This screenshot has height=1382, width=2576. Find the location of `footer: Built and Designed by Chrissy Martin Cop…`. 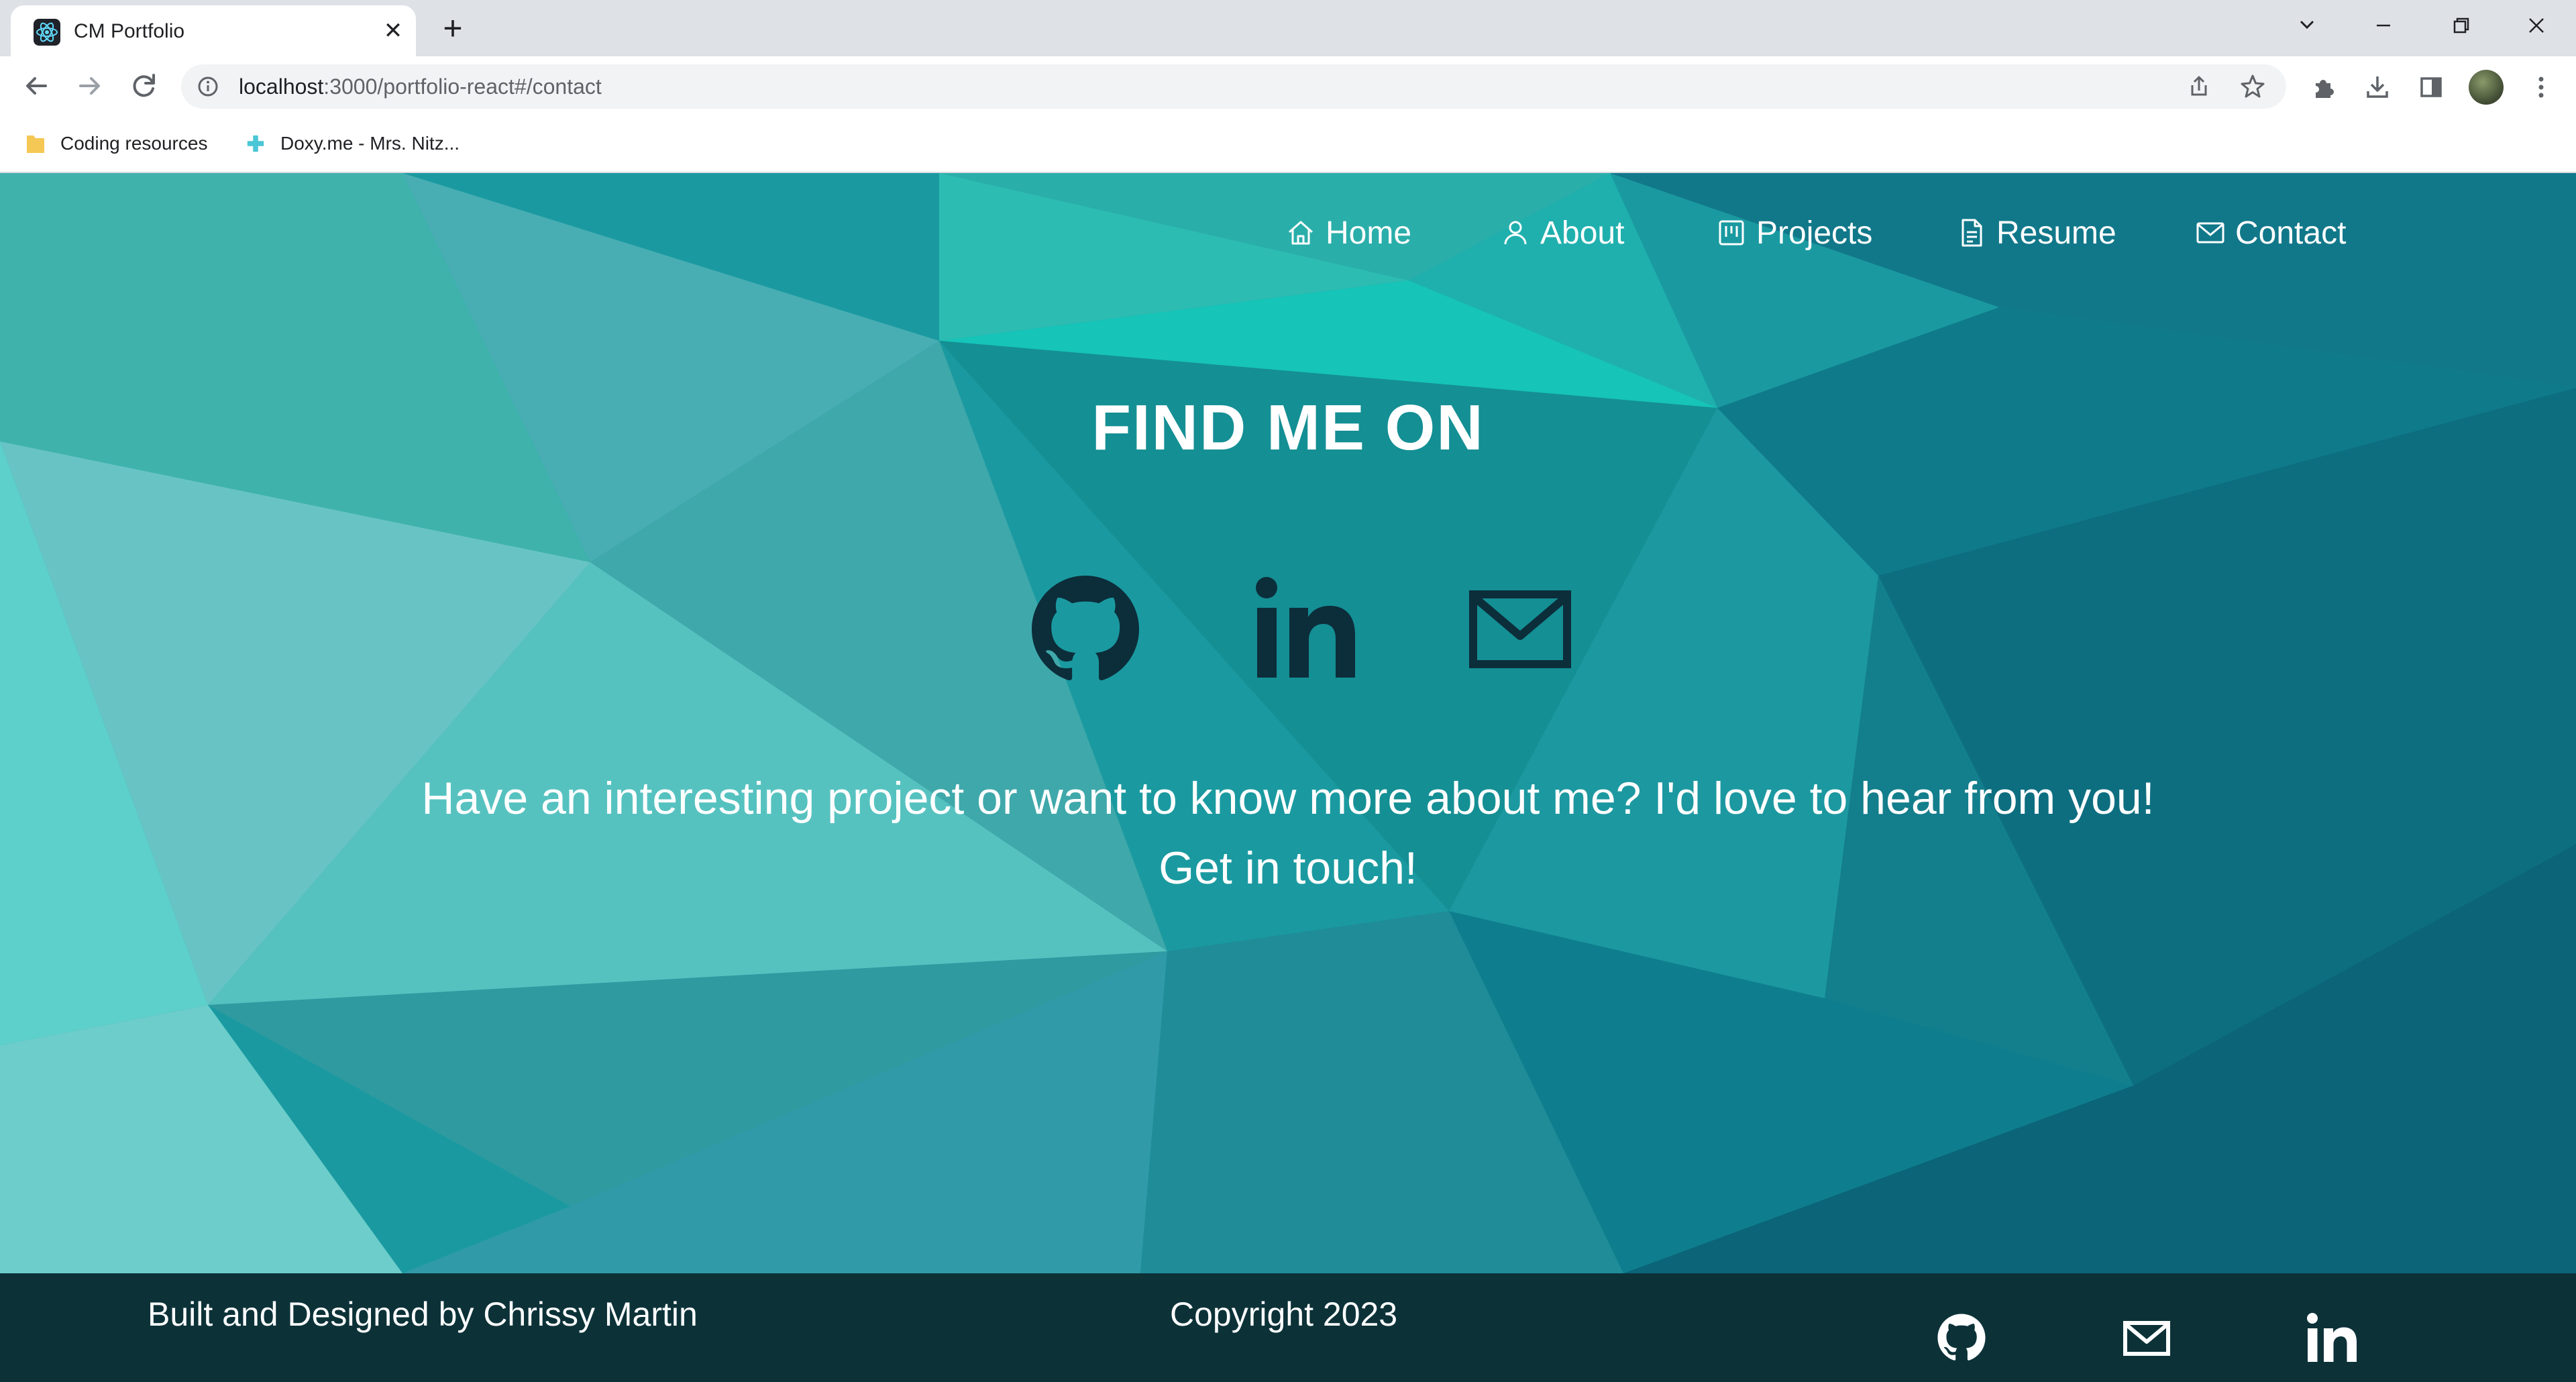

footer: Built and Designed by Chrissy Martin Cop… is located at coordinates (1288, 1327).